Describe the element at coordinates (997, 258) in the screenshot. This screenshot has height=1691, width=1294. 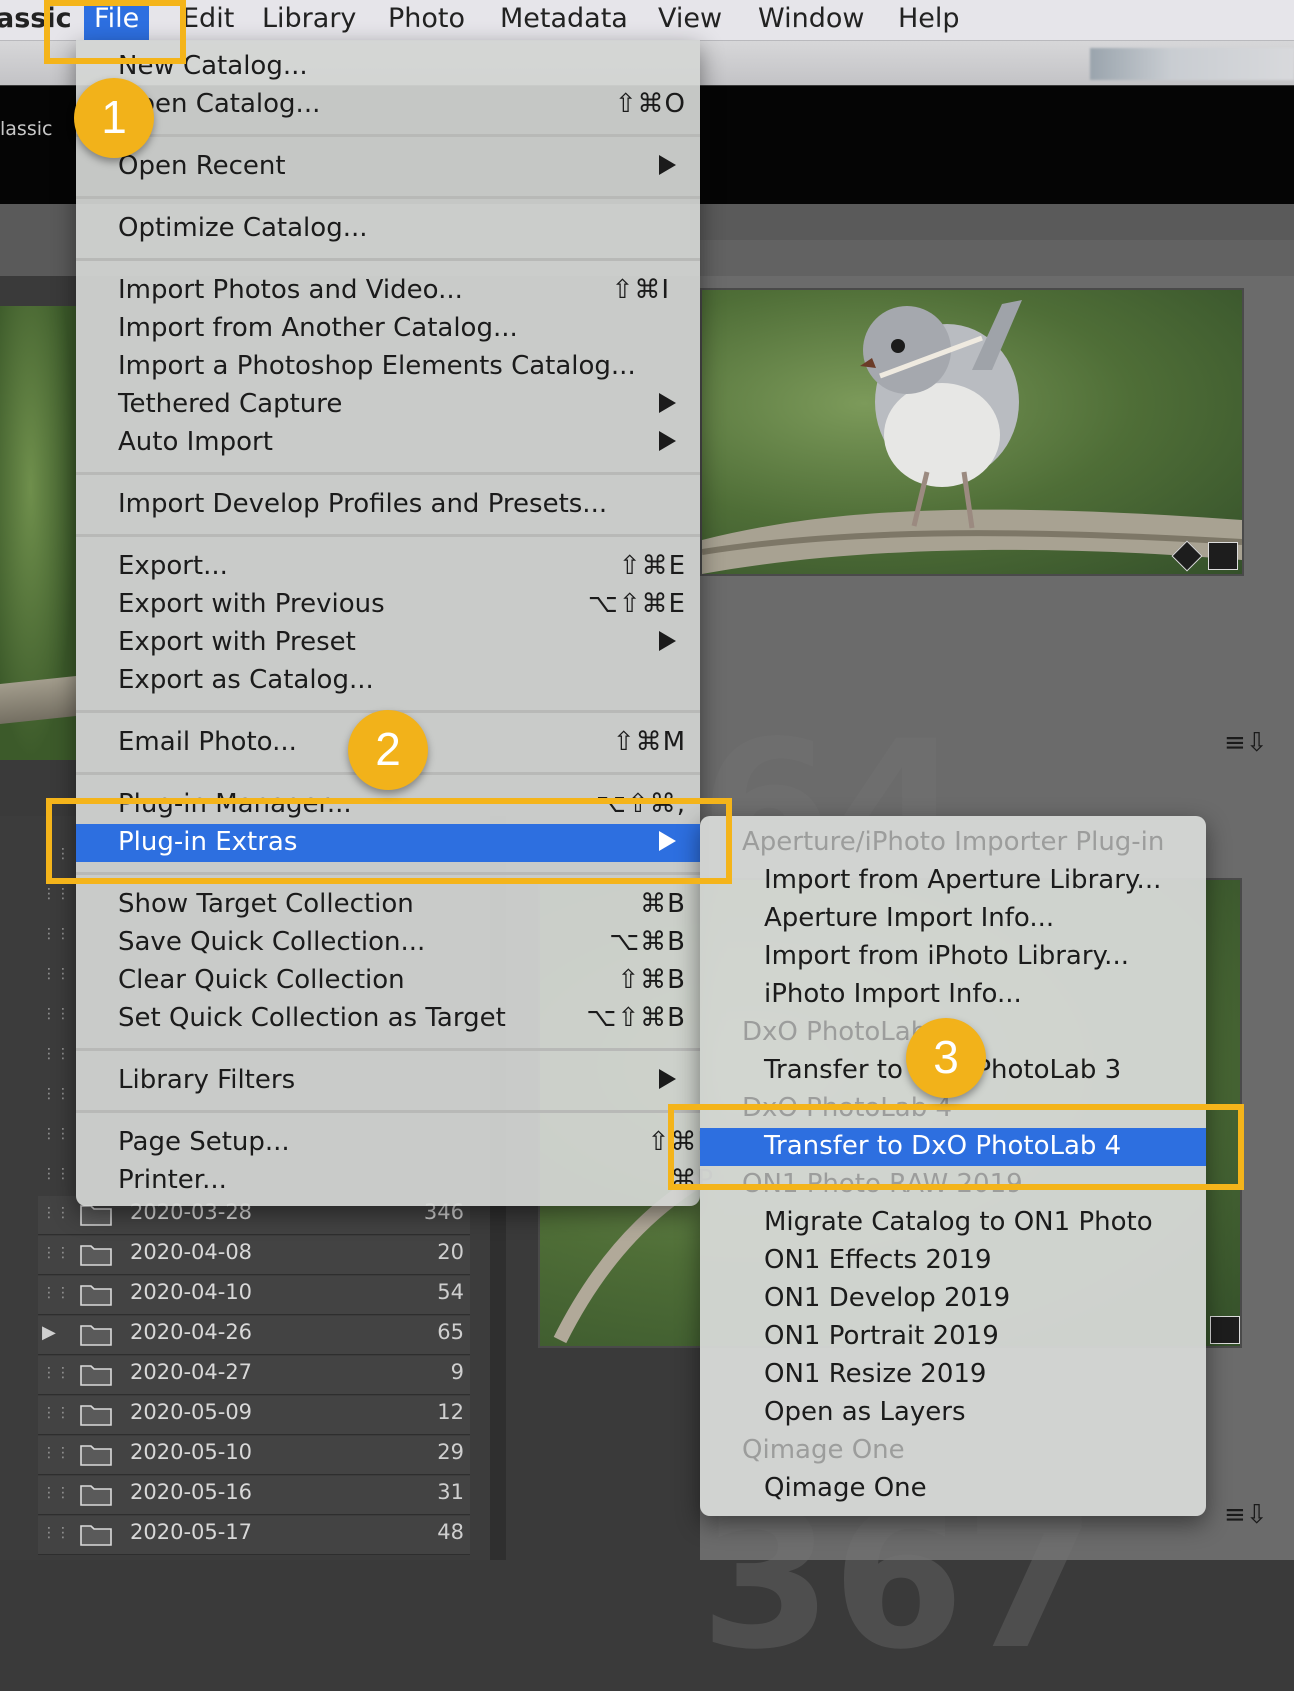
I see `grid-header` at that location.